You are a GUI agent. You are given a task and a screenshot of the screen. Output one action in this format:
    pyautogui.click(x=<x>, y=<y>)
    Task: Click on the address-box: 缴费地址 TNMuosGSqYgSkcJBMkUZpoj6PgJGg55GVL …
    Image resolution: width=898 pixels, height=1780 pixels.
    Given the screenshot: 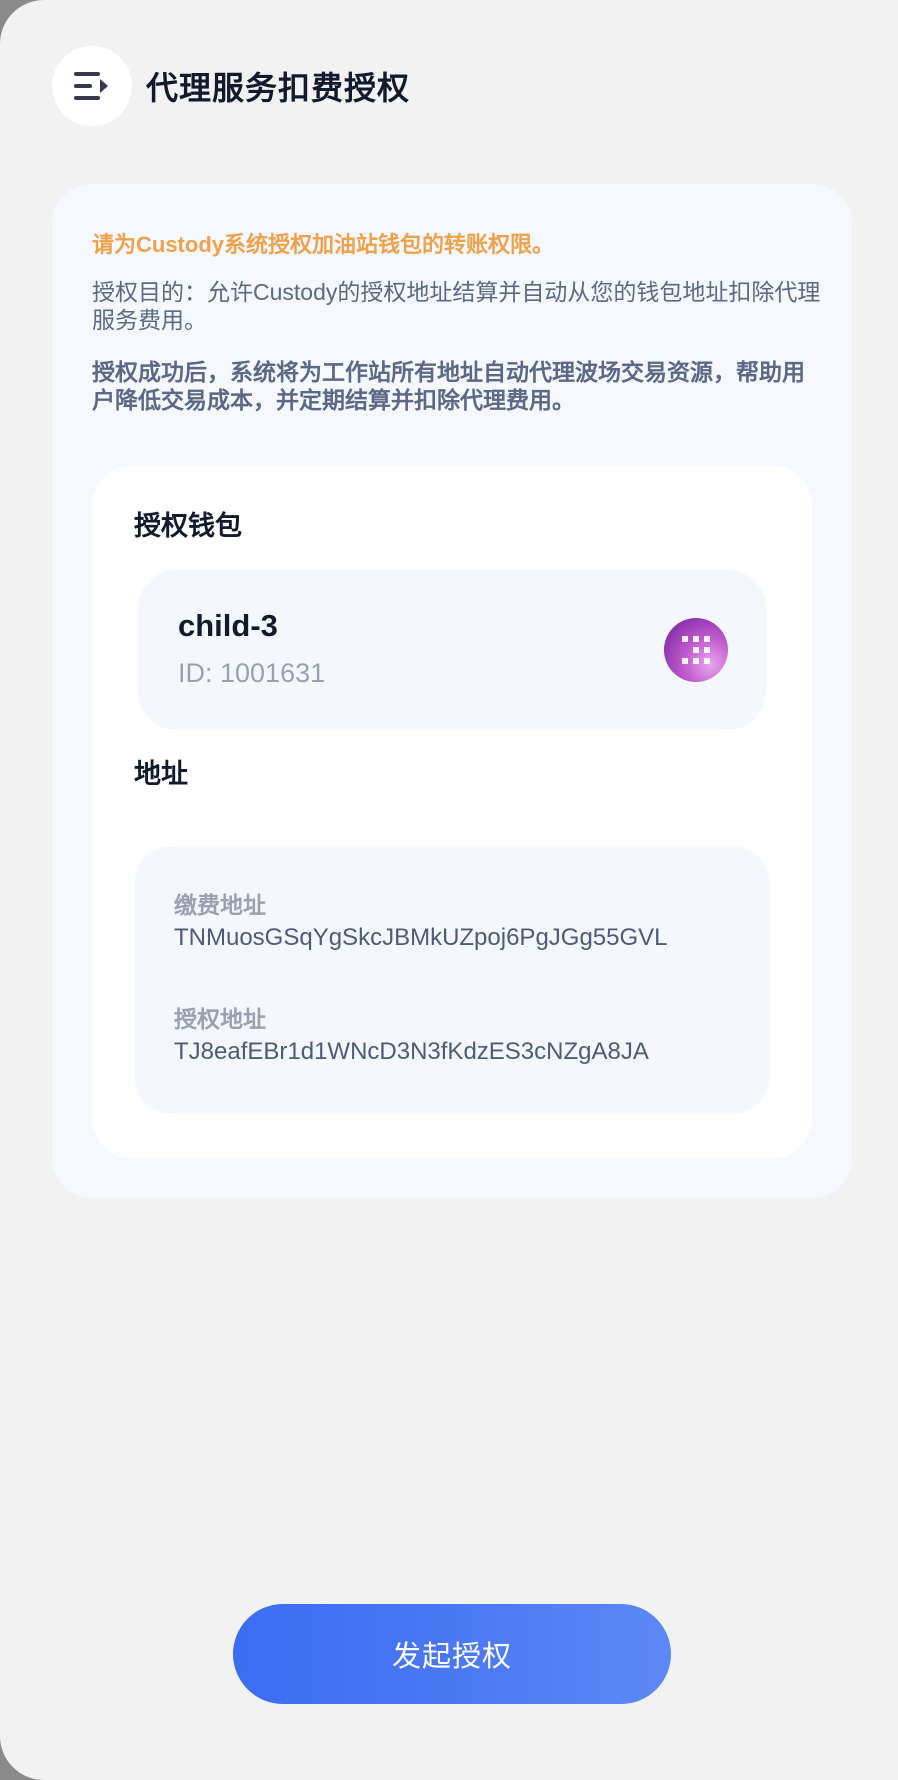 What is the action you would take?
    pyautogui.click(x=452, y=980)
    